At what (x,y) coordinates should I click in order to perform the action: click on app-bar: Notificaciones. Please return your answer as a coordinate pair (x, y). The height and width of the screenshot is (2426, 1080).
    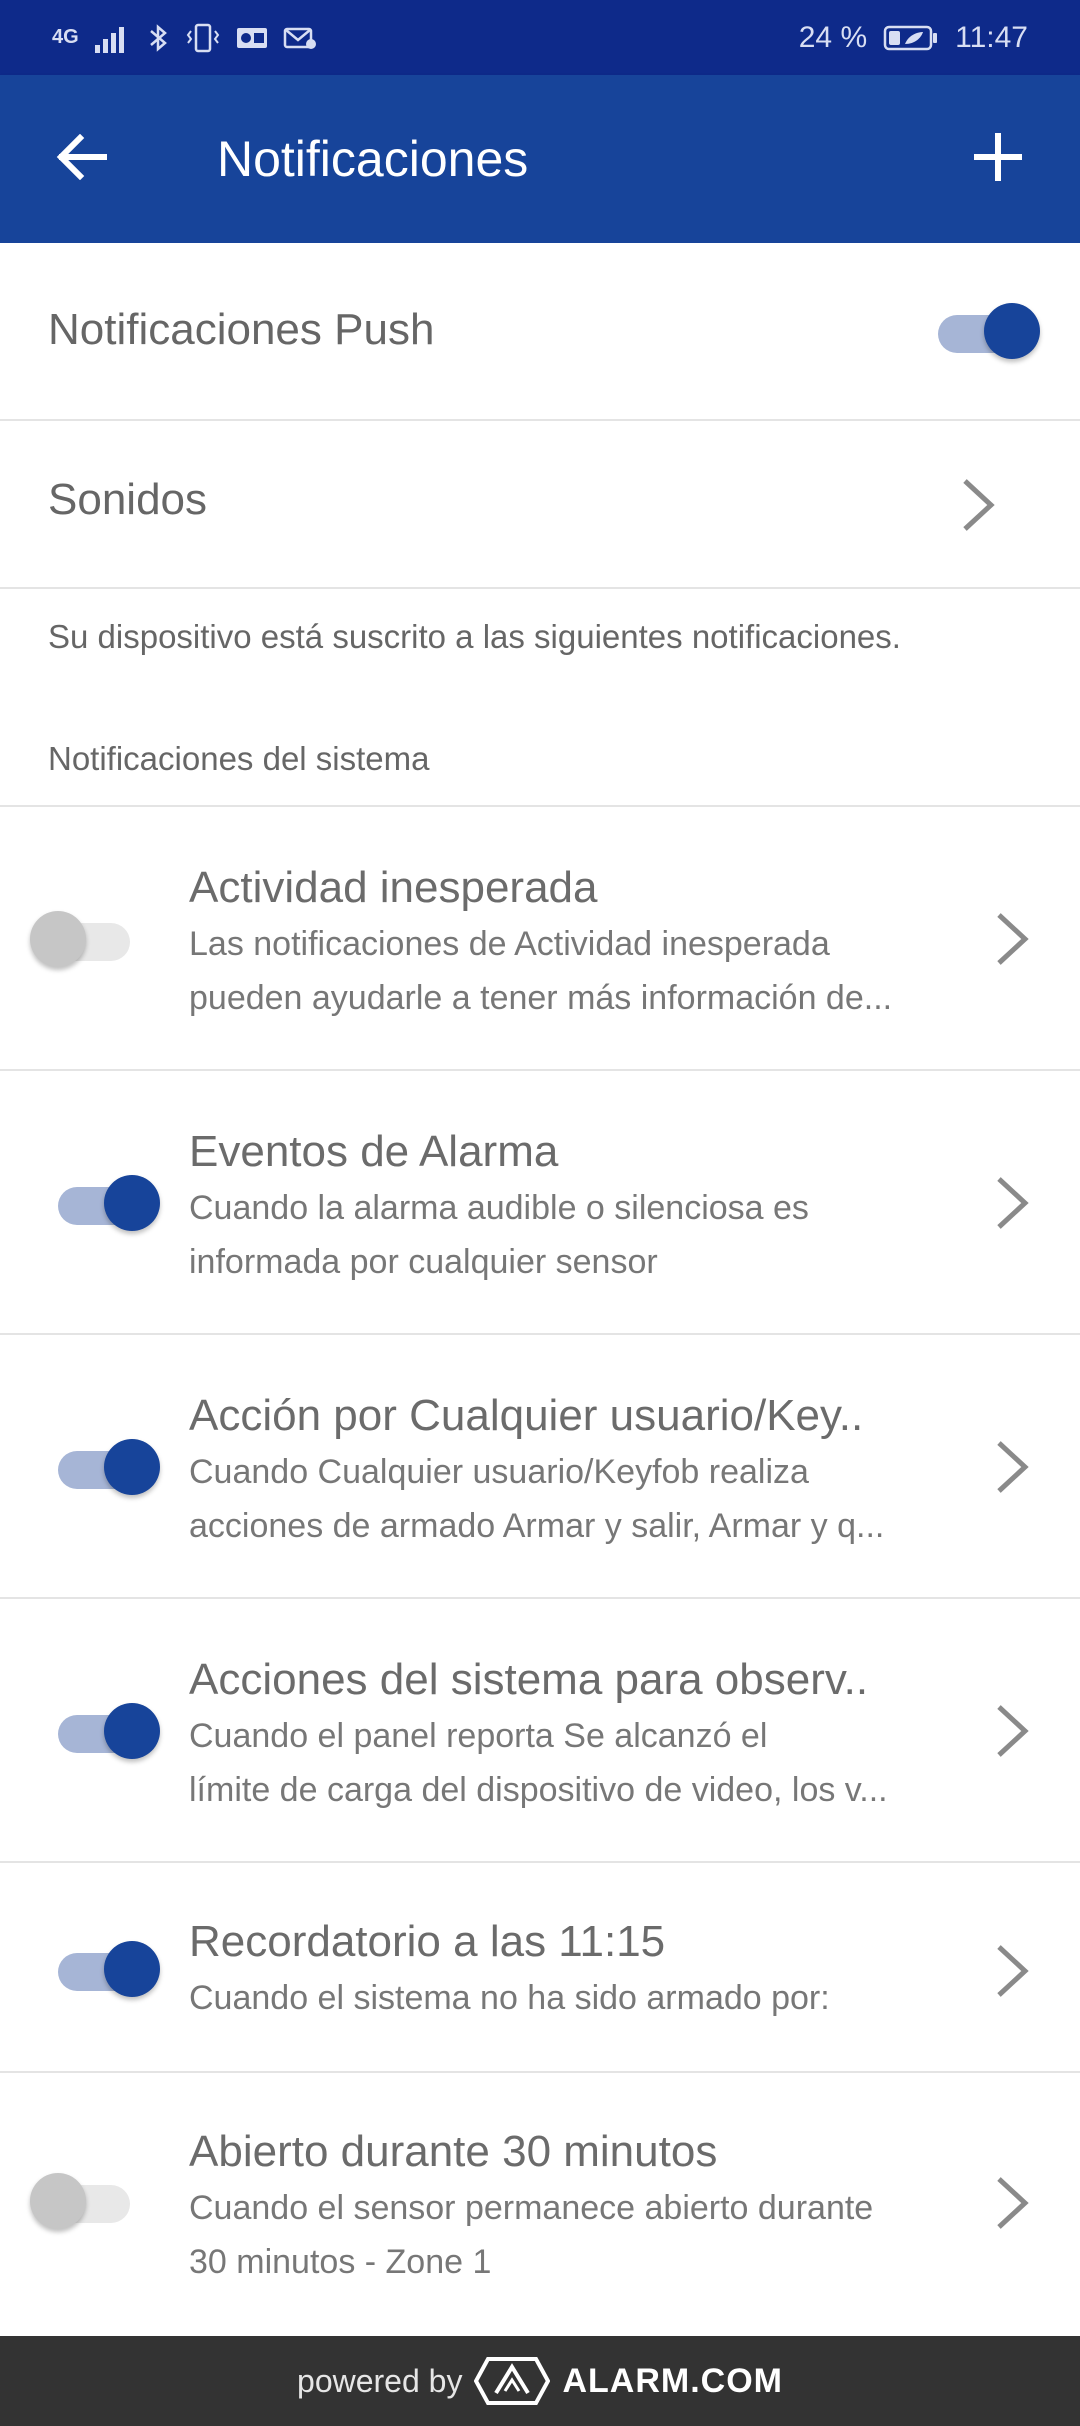
    Looking at the image, I should click on (540, 159).